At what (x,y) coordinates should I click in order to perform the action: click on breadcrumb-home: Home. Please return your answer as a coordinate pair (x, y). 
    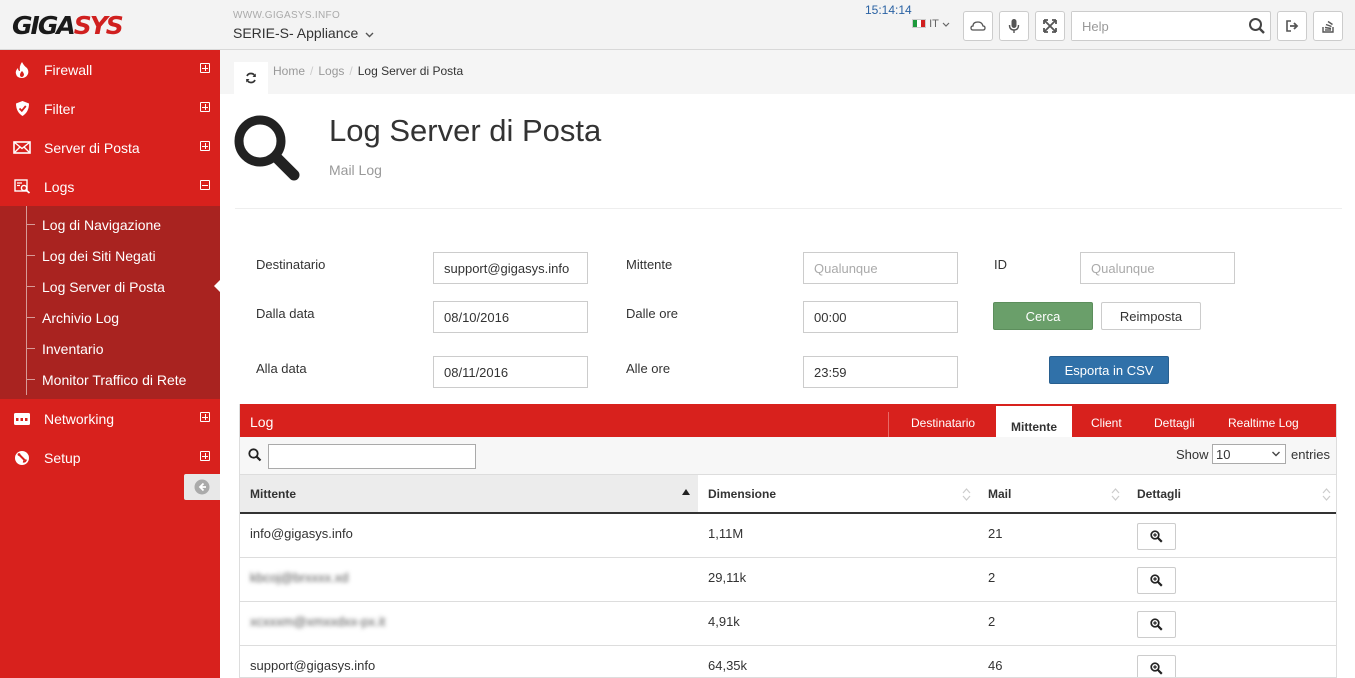
    Looking at the image, I should click on (289, 71).